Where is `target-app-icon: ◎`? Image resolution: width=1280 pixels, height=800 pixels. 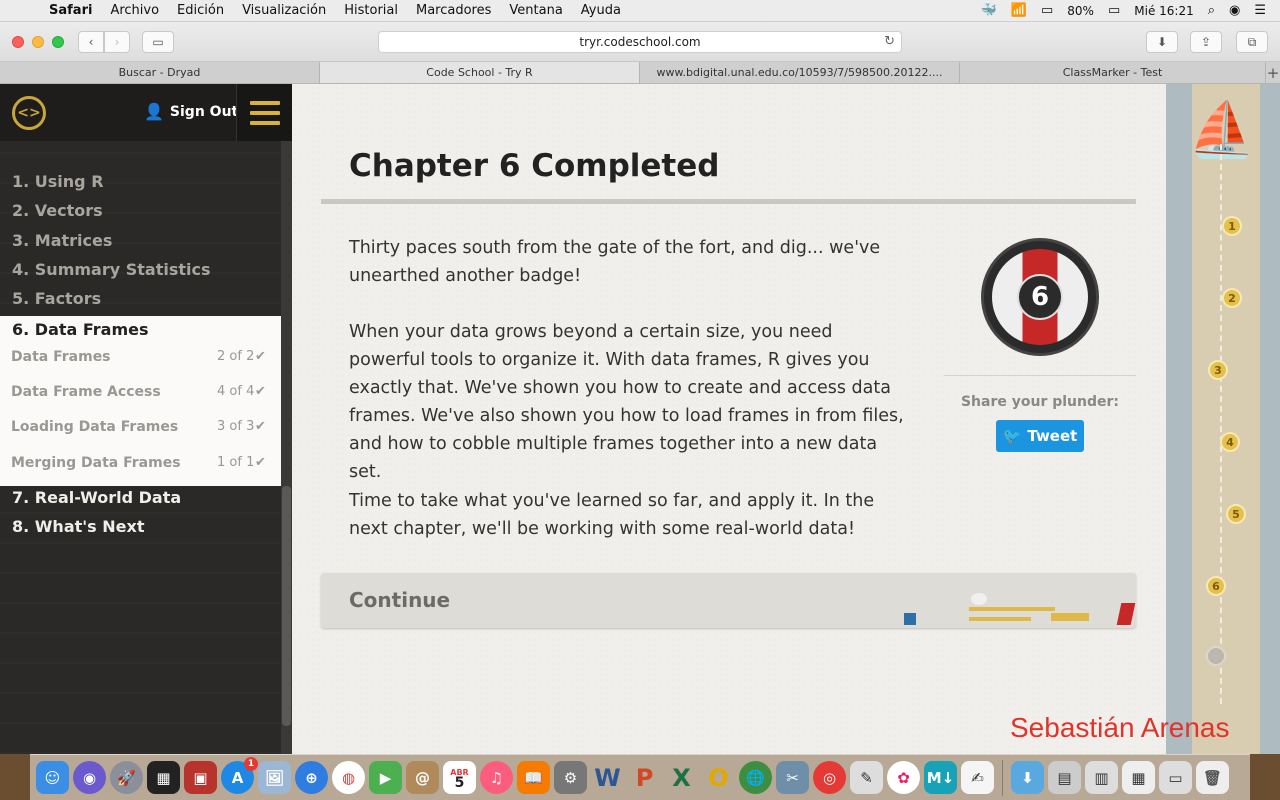 target-app-icon: ◎ is located at coordinates (829, 777).